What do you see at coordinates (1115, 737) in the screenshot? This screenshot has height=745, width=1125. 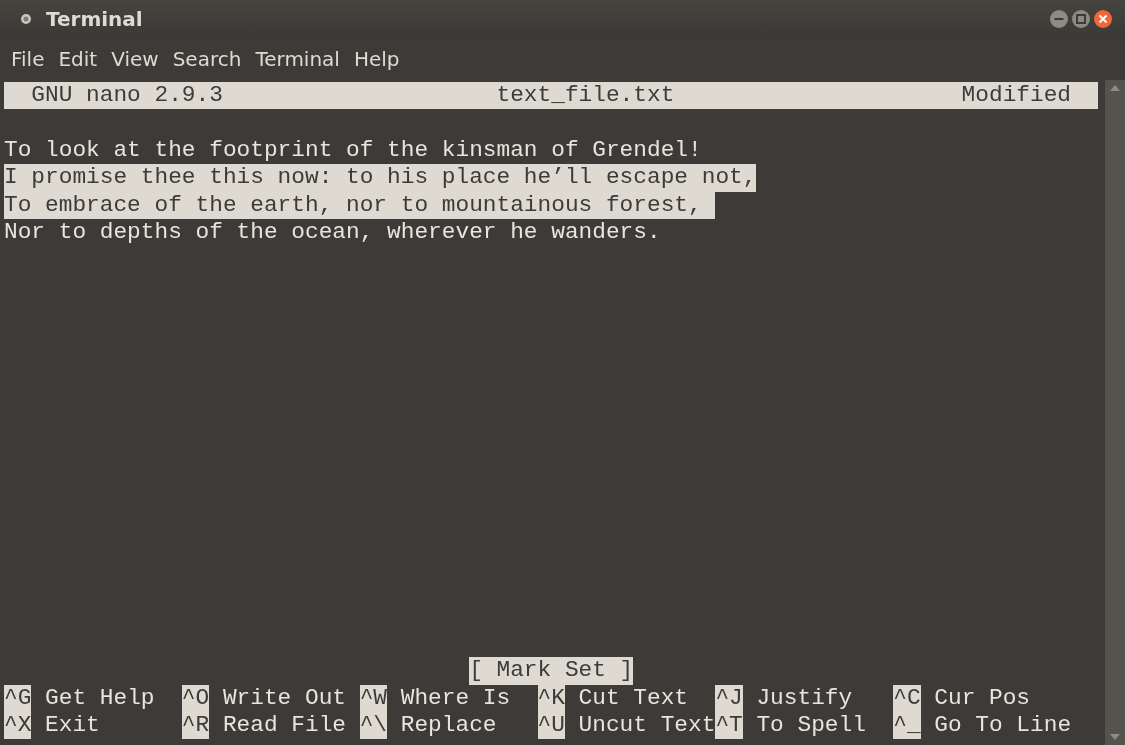 I see `scroll-down-icon` at bounding box center [1115, 737].